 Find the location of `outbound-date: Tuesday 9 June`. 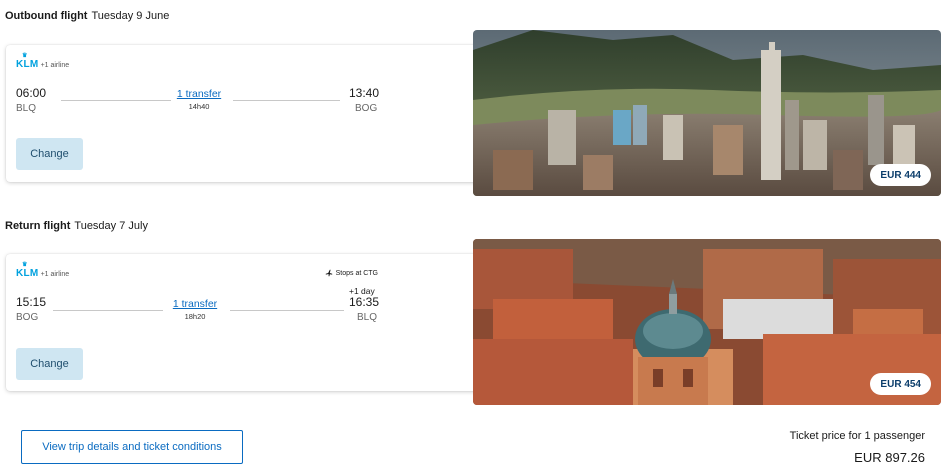

outbound-date: Tuesday 9 June is located at coordinates (130, 16).